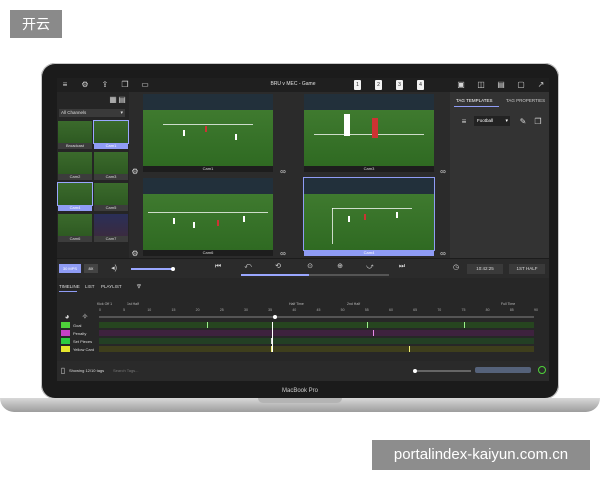 Image resolution: width=600 pixels, height=480 pixels. I want to click on timeline-scrubber, so click(316, 317).